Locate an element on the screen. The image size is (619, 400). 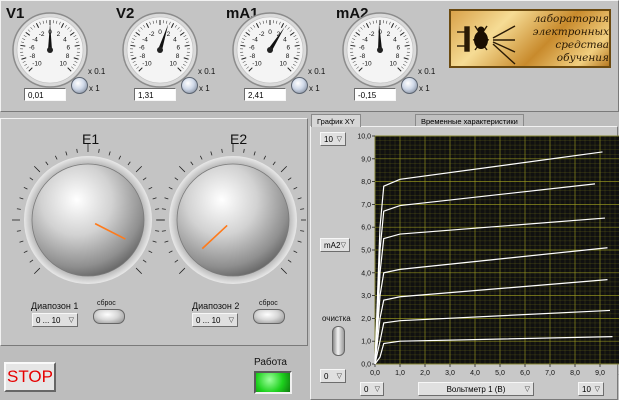
ma1-range-switch is located at coordinates (299, 85).